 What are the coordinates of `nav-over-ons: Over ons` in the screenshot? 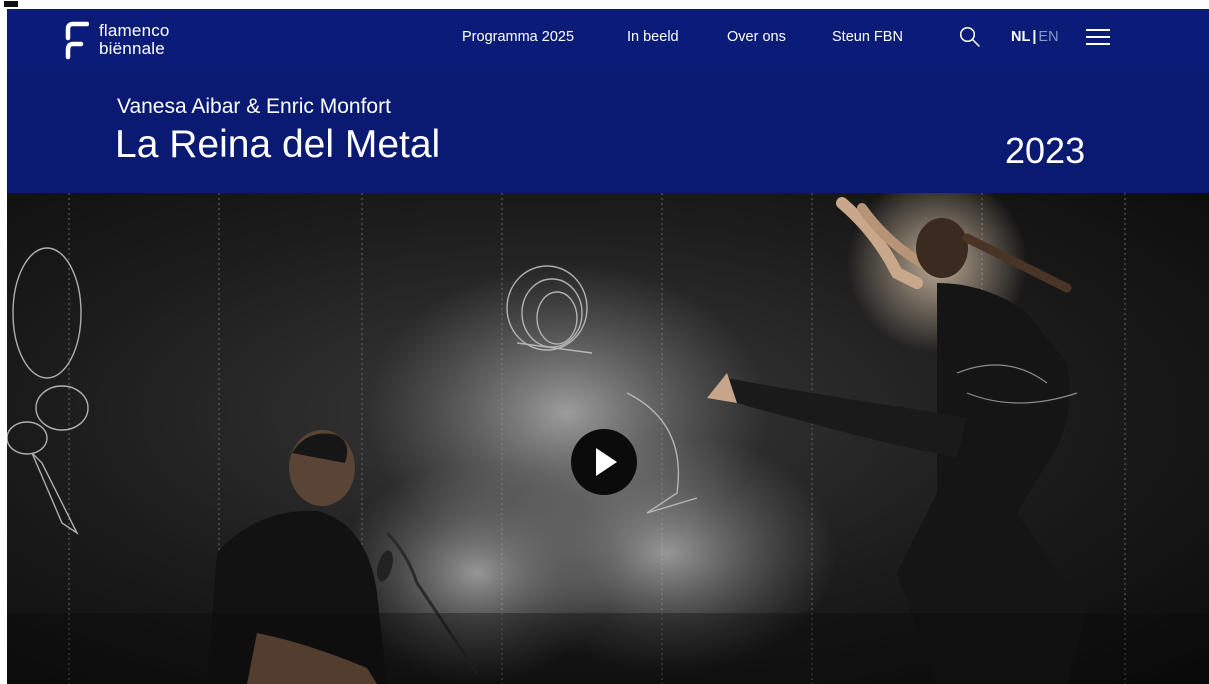 It's located at (756, 37).